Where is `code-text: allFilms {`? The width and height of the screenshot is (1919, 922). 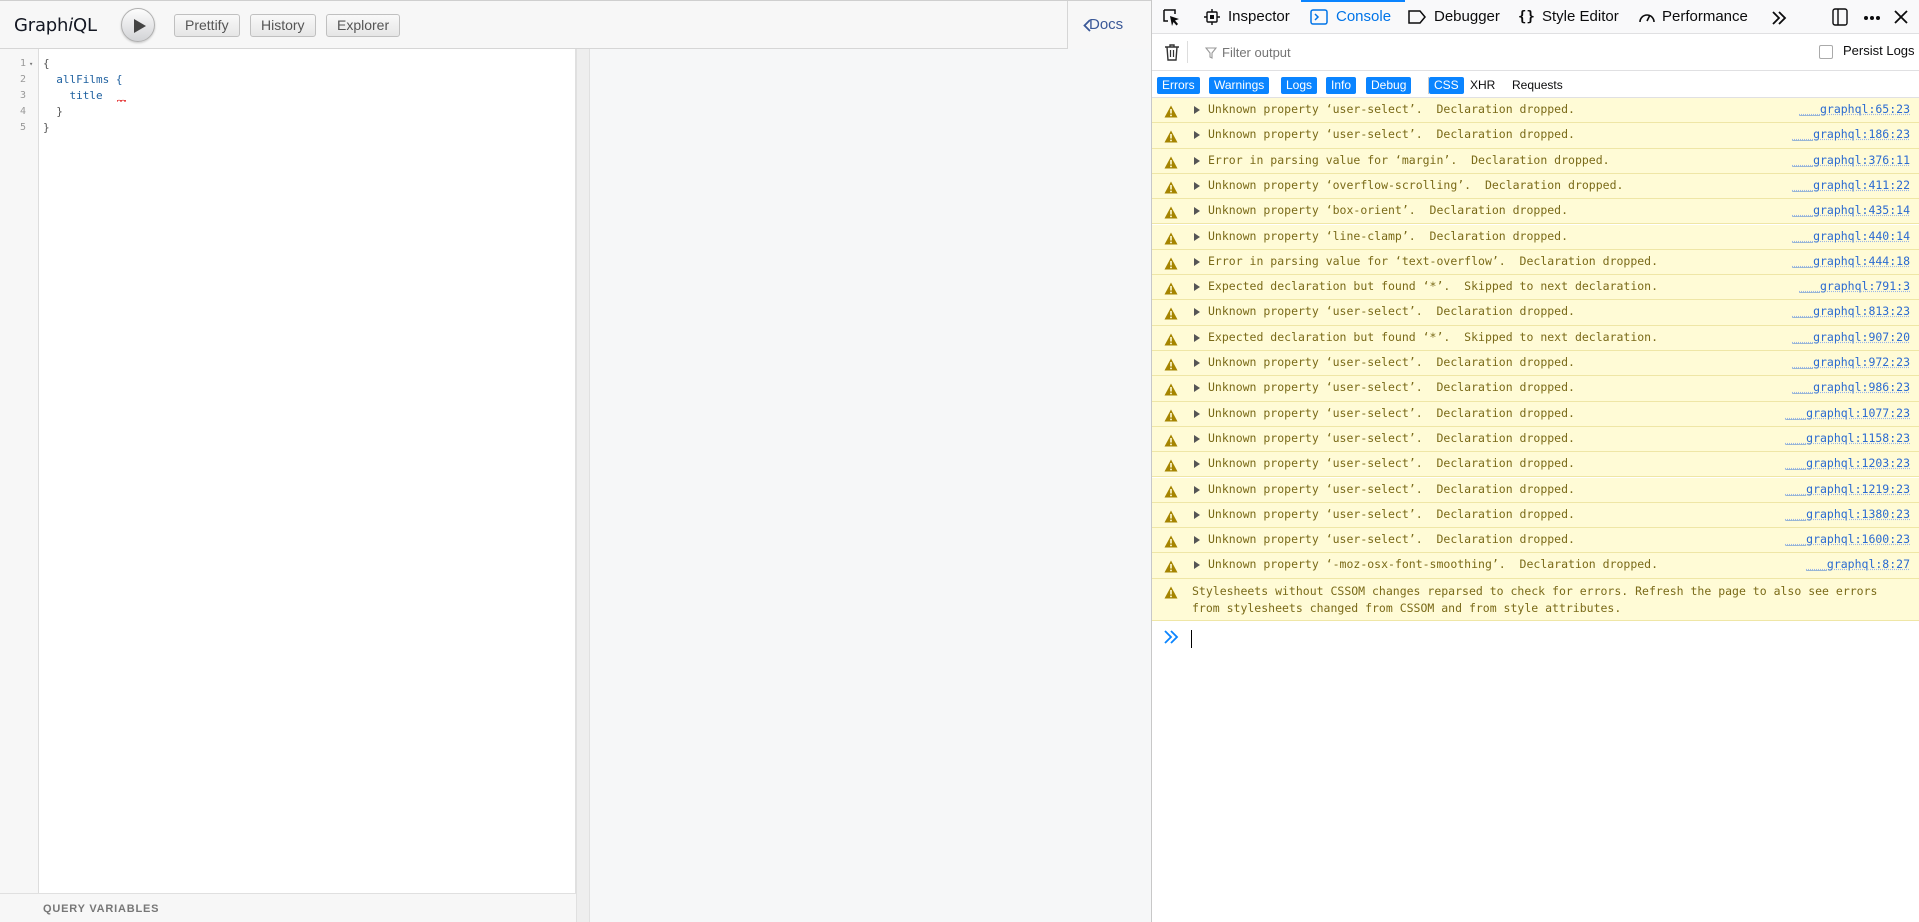 code-text: allFilms { is located at coordinates (82, 80).